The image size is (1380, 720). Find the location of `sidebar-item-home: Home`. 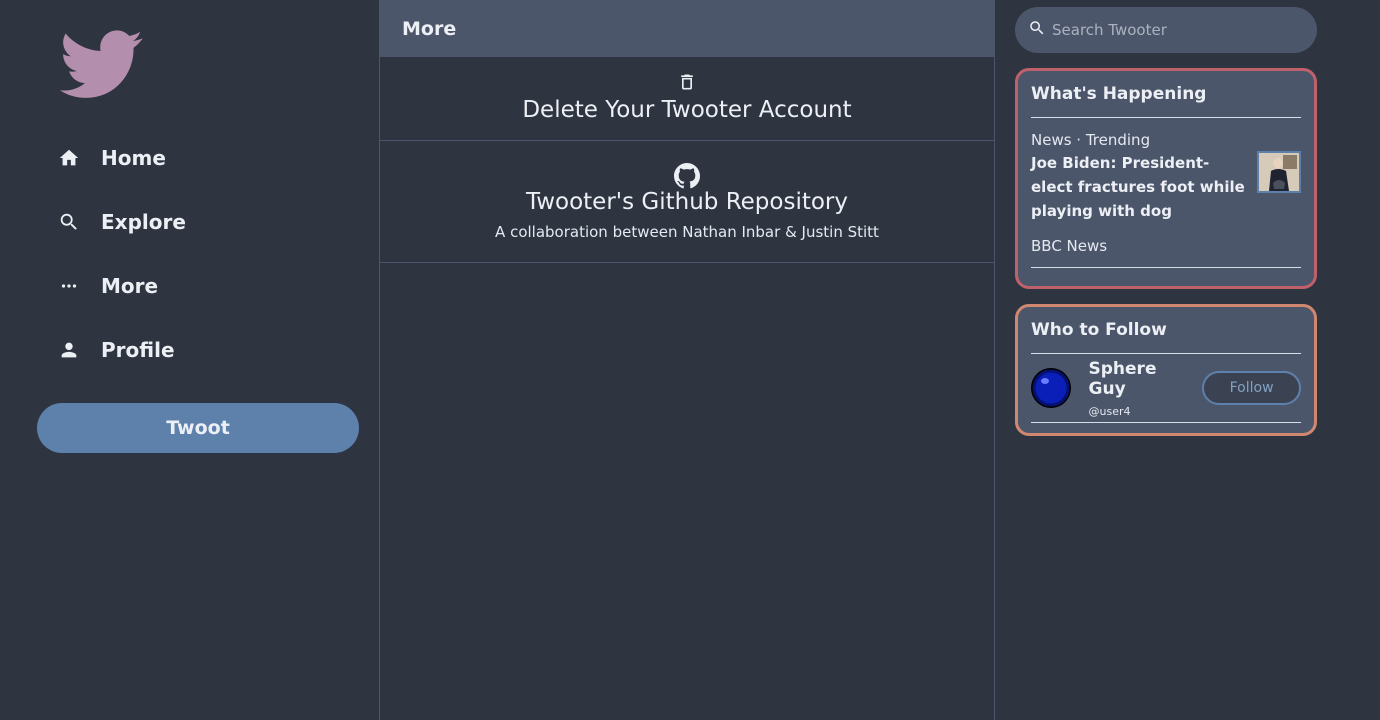

sidebar-item-home: Home is located at coordinates (201, 158).